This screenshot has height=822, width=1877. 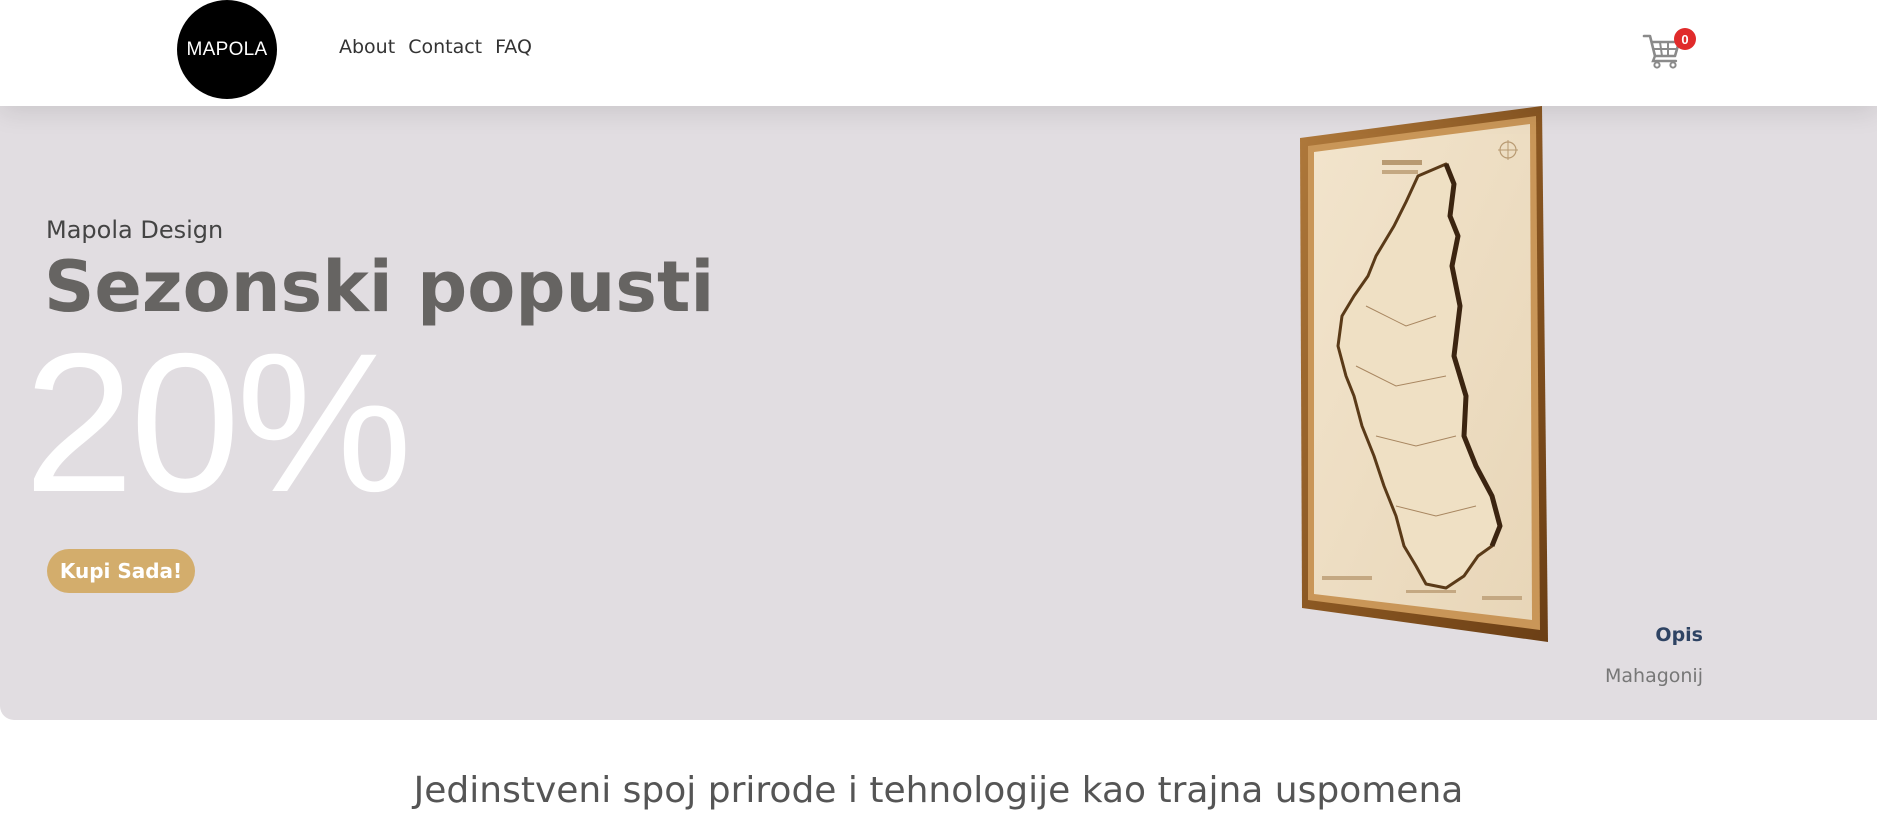 What do you see at coordinates (367, 47) in the screenshot?
I see `nav-about: About` at bounding box center [367, 47].